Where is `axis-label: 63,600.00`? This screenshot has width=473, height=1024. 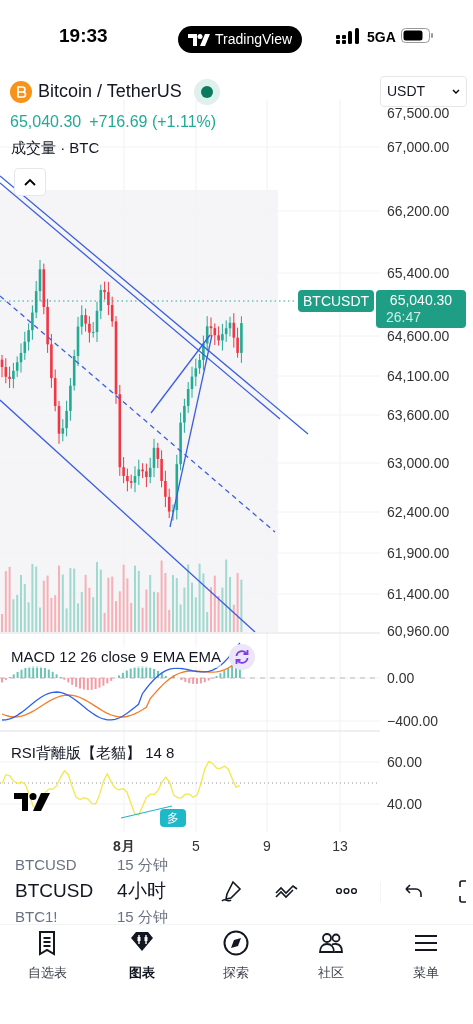
axis-label: 63,600.00 is located at coordinates (418, 415).